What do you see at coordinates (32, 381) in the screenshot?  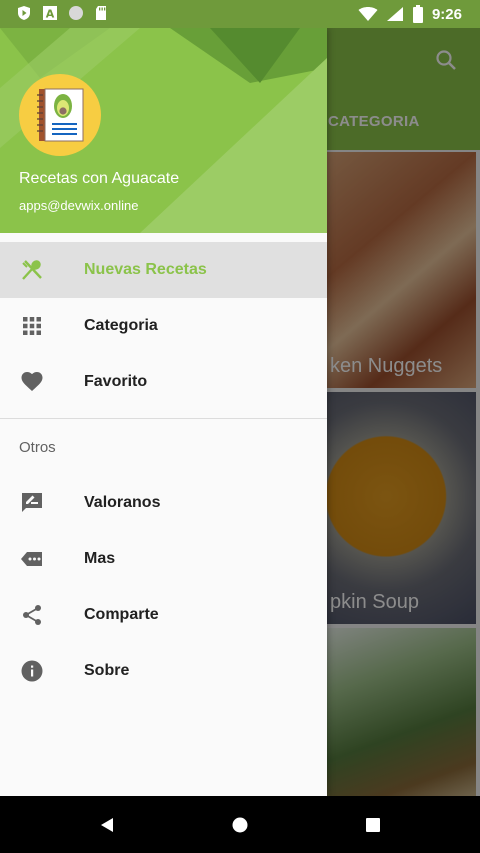 I see `heart-icon` at bounding box center [32, 381].